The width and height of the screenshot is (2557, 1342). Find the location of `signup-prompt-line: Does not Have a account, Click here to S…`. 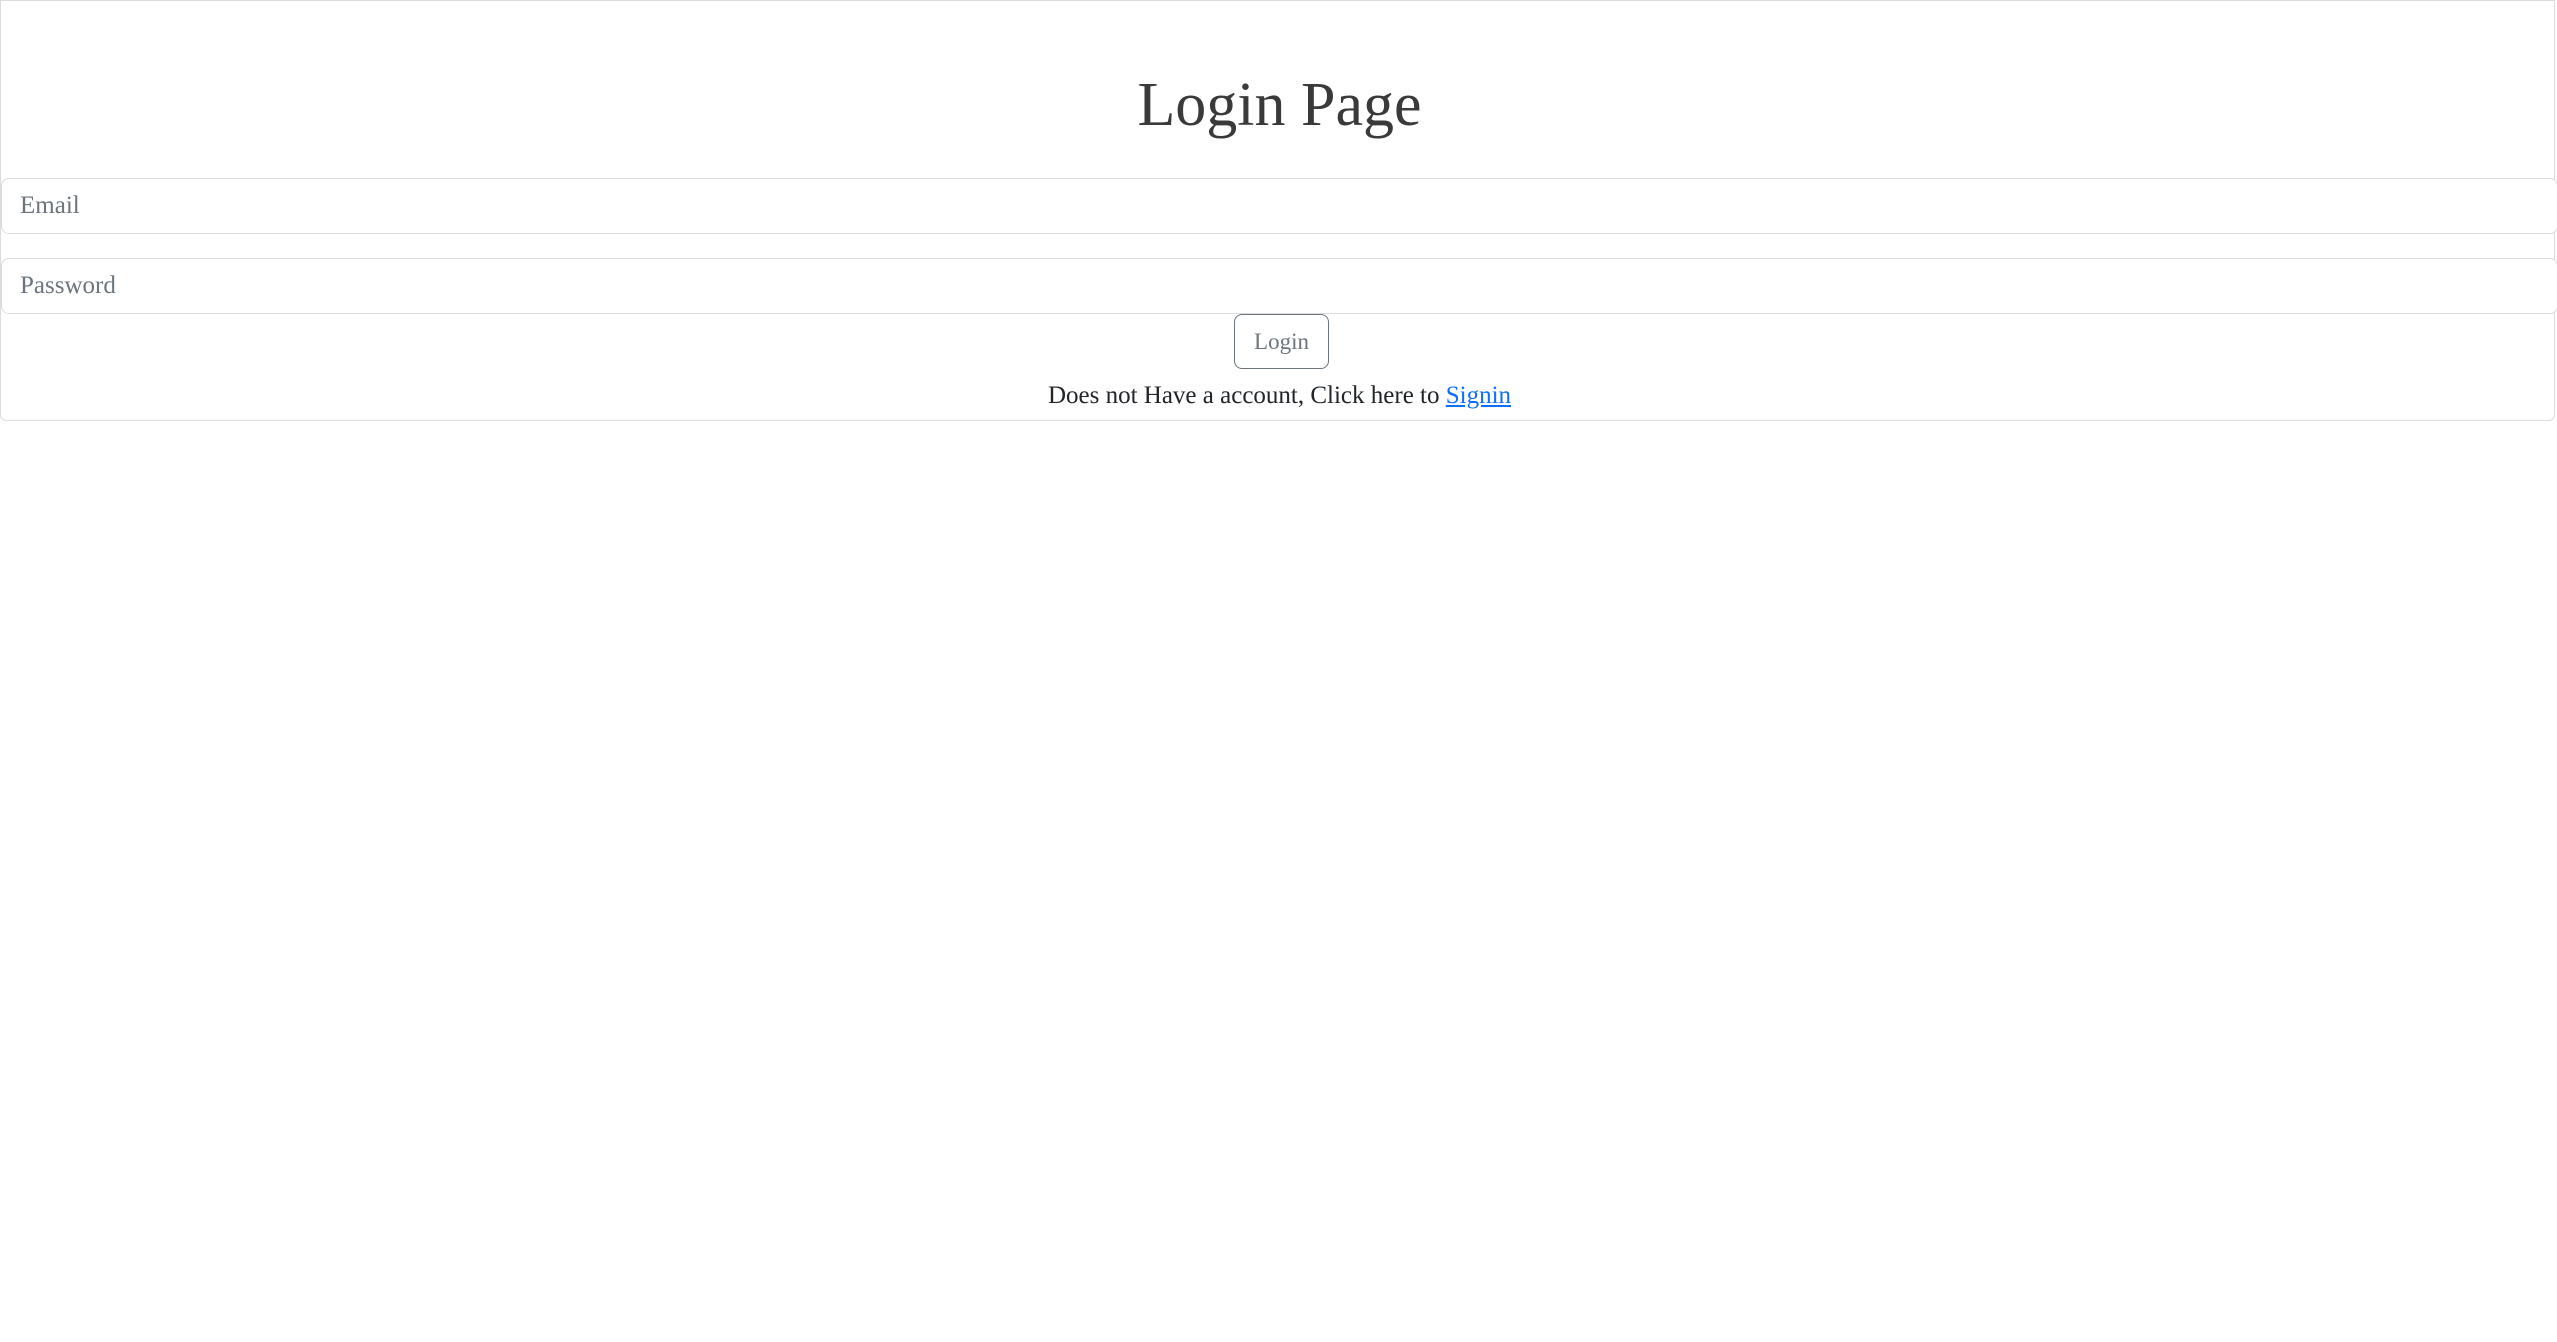

signup-prompt-line: Does not Have a account, Click here to S… is located at coordinates (1279, 396).